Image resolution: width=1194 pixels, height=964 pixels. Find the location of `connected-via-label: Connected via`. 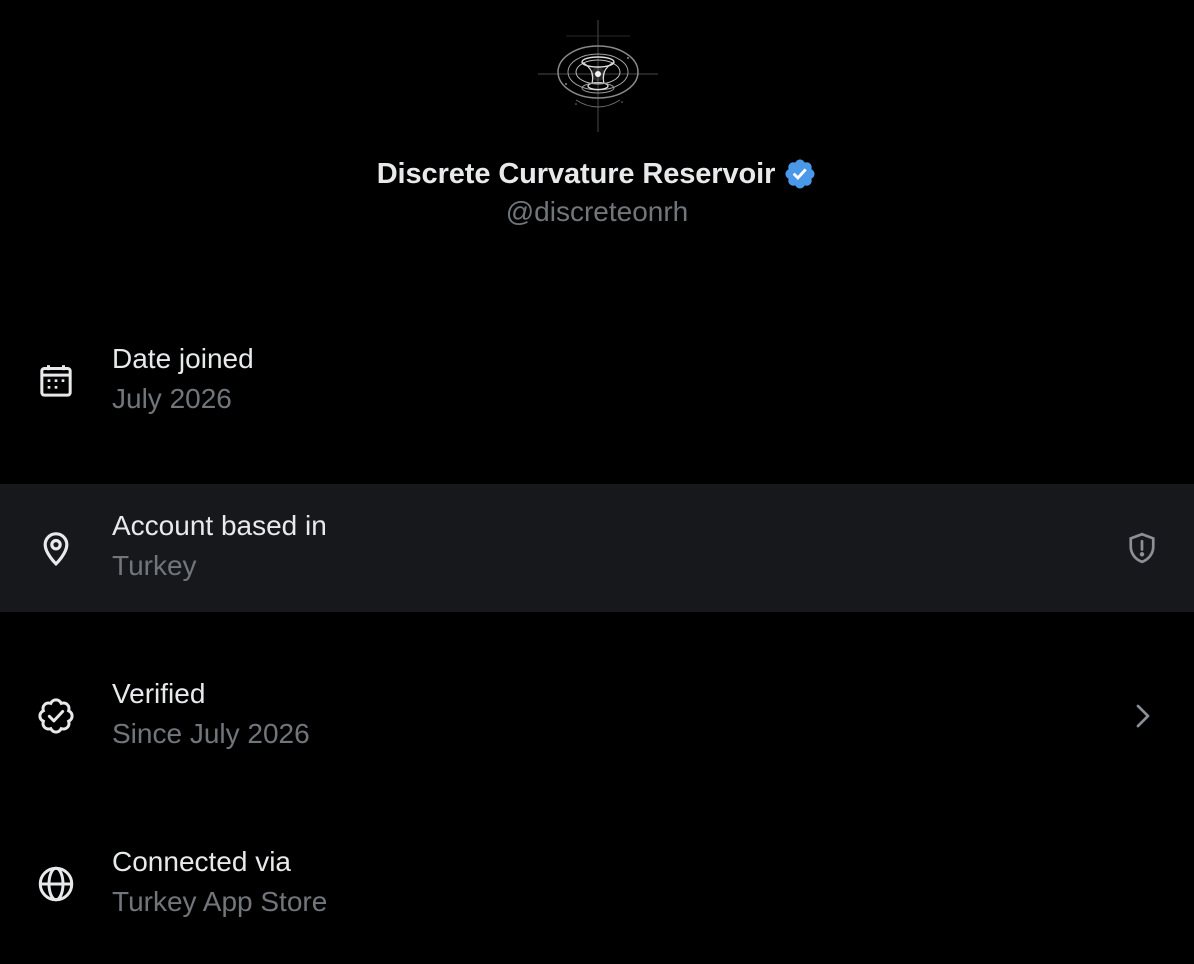

connected-via-label: Connected via is located at coordinates (202, 861).